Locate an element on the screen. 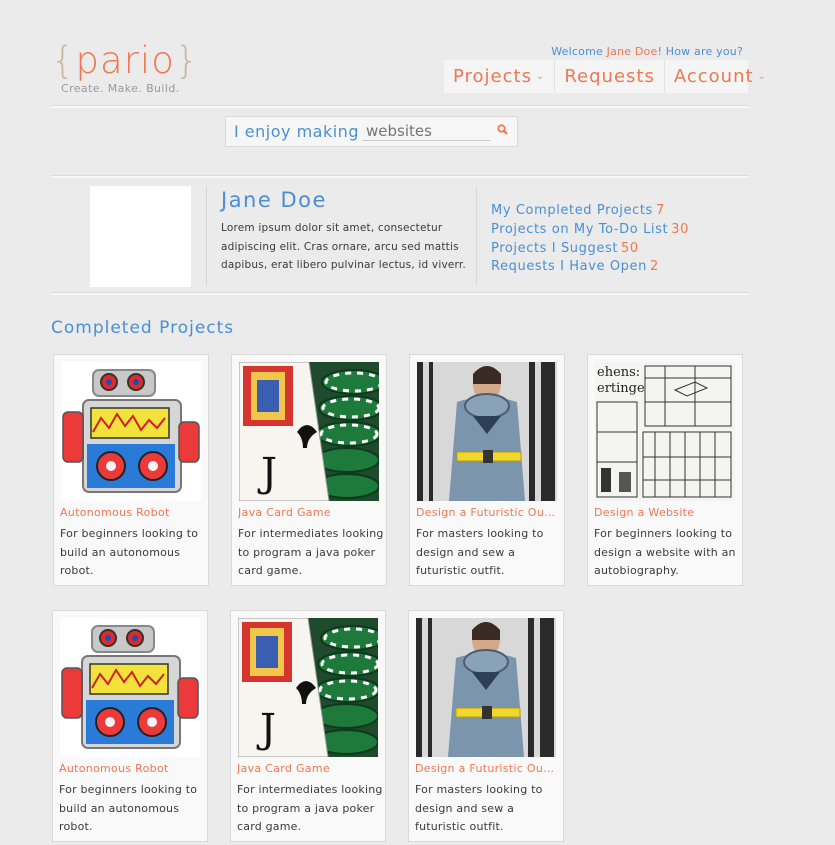 The height and width of the screenshot is (845, 835). stat-todo-projects: Projects on My To-Do List 30 is located at coordinates (590, 230).